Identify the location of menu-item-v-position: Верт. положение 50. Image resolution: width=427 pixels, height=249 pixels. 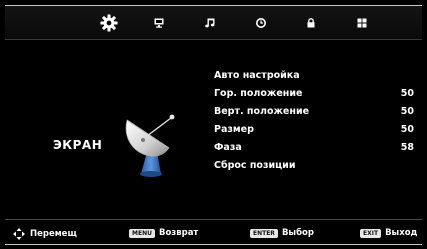
(314, 112).